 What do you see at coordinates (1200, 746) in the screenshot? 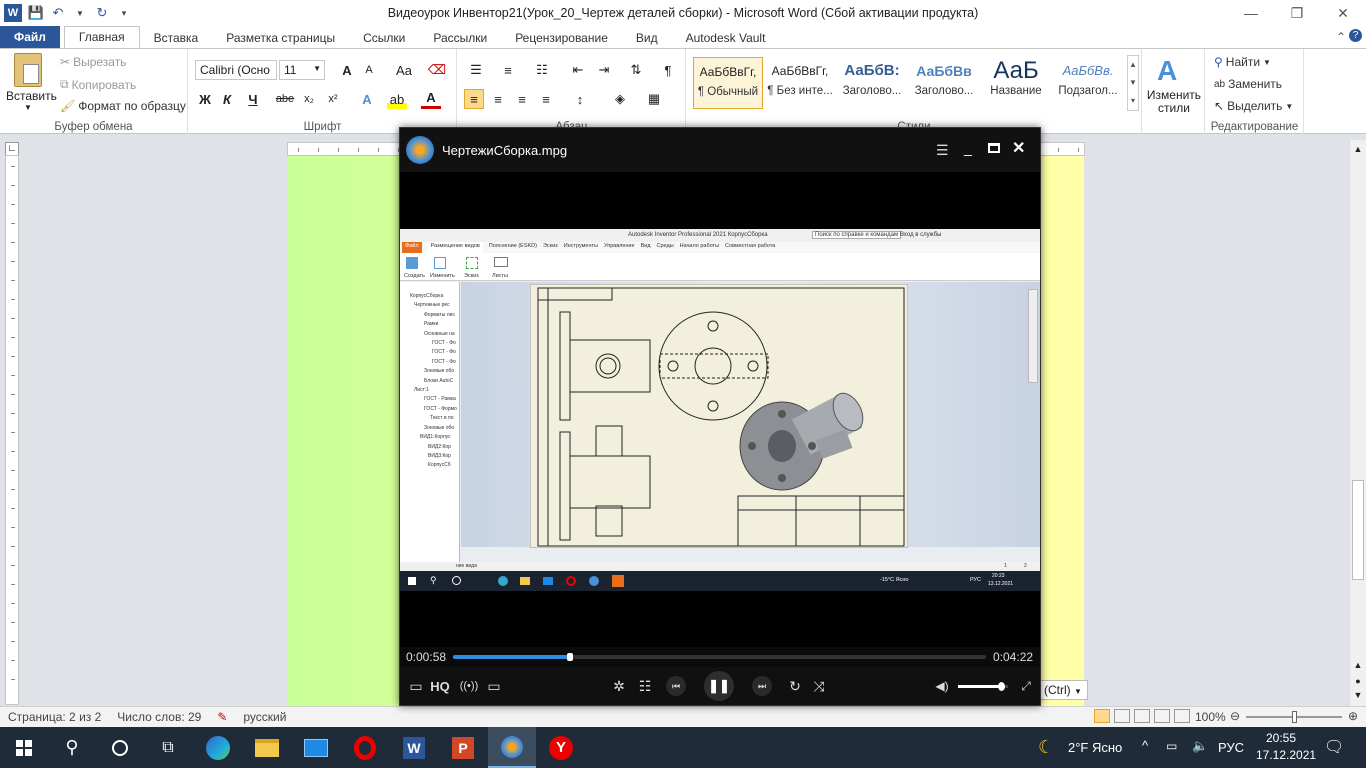
I see `speaker-icon: 🔈` at bounding box center [1200, 746].